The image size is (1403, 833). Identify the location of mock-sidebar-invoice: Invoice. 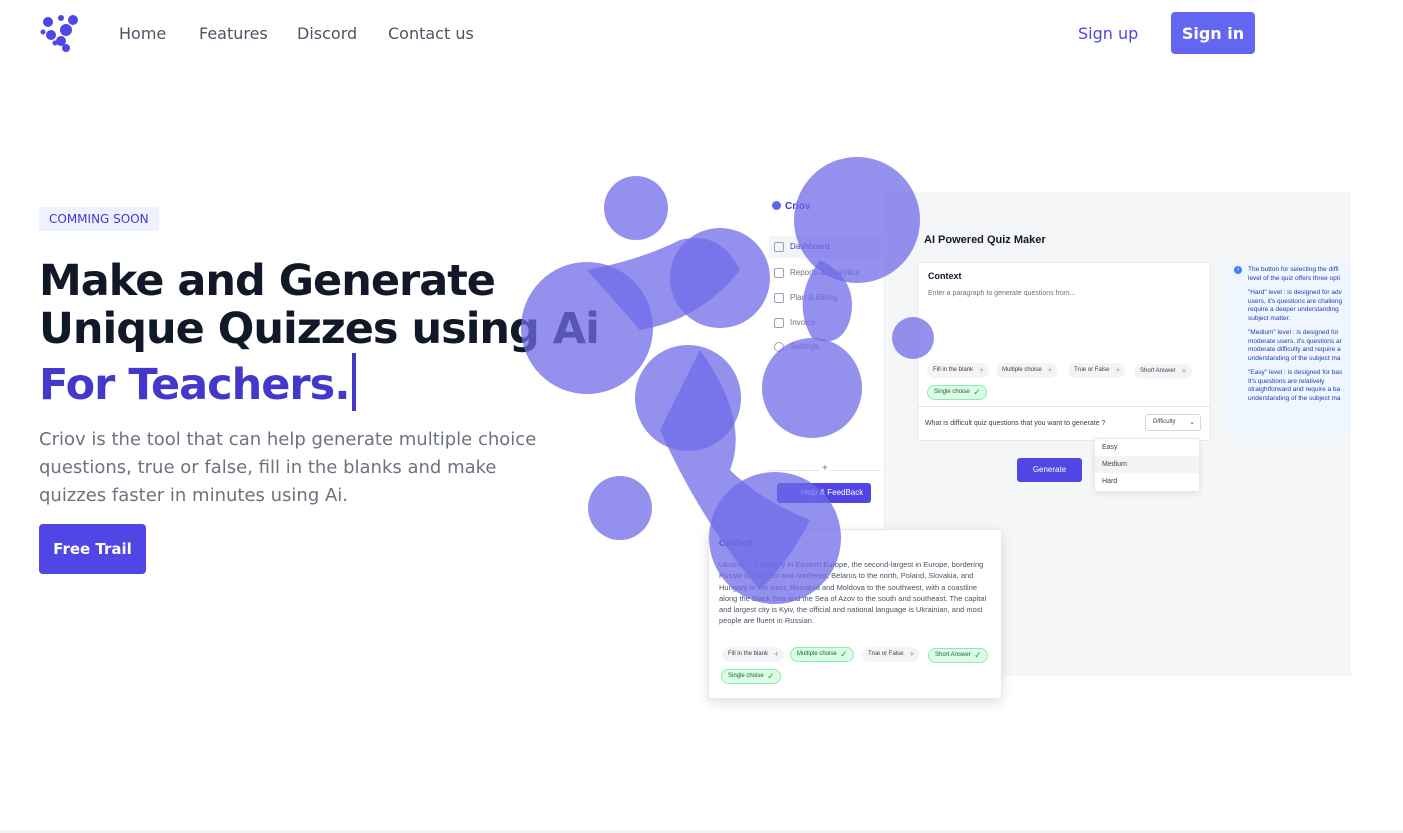
(825, 323).